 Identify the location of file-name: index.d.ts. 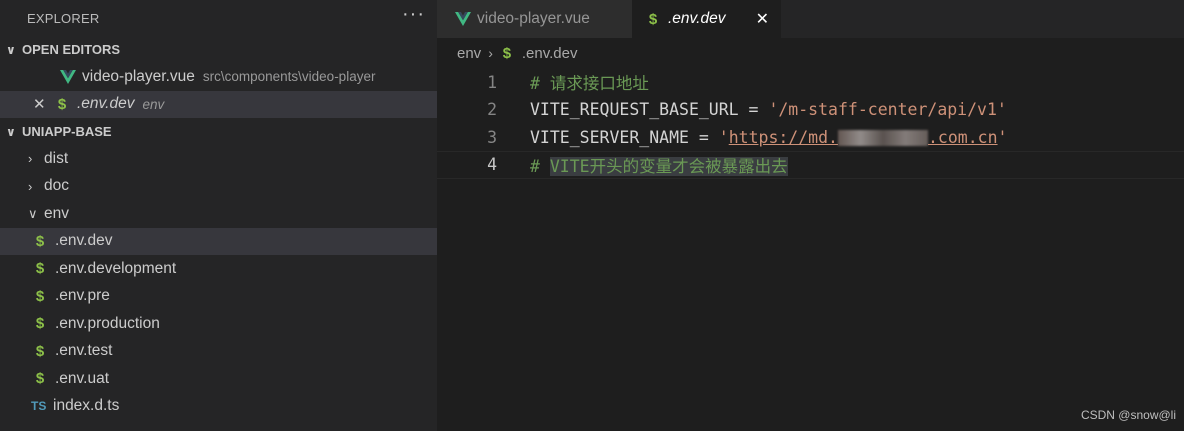
(86, 406).